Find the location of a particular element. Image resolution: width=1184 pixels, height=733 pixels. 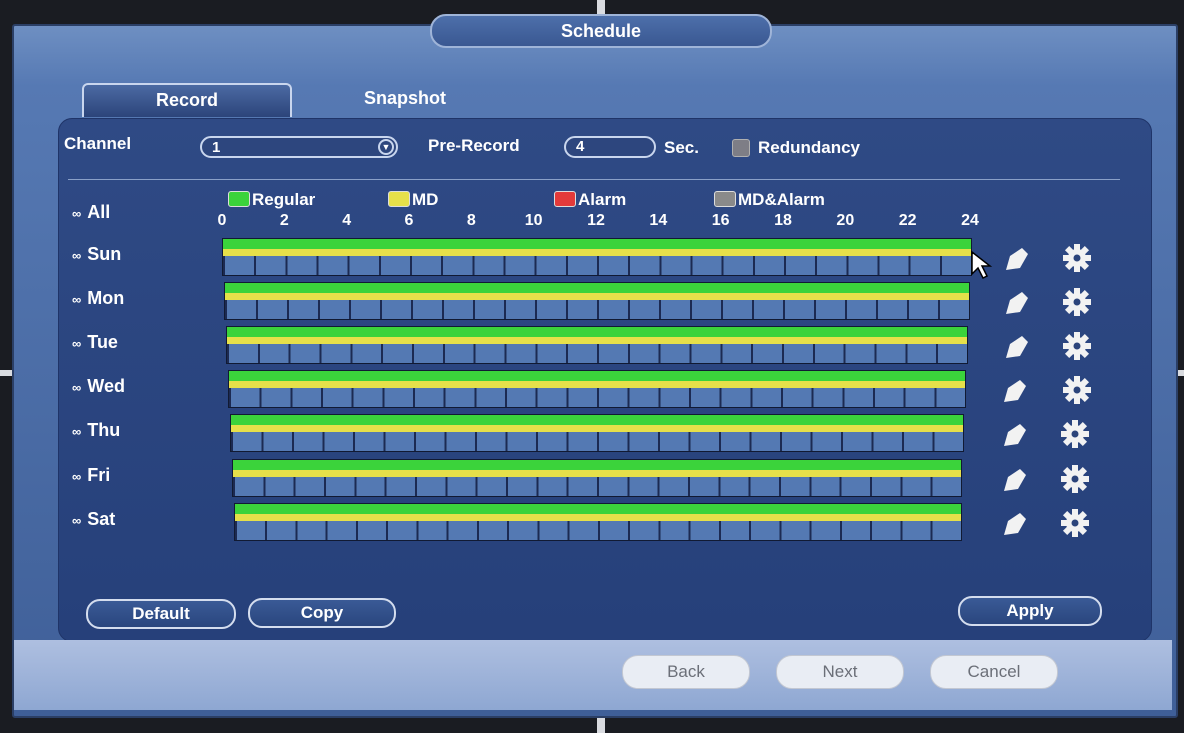

day-link-fri: ∞ Fri is located at coordinates (91, 475).